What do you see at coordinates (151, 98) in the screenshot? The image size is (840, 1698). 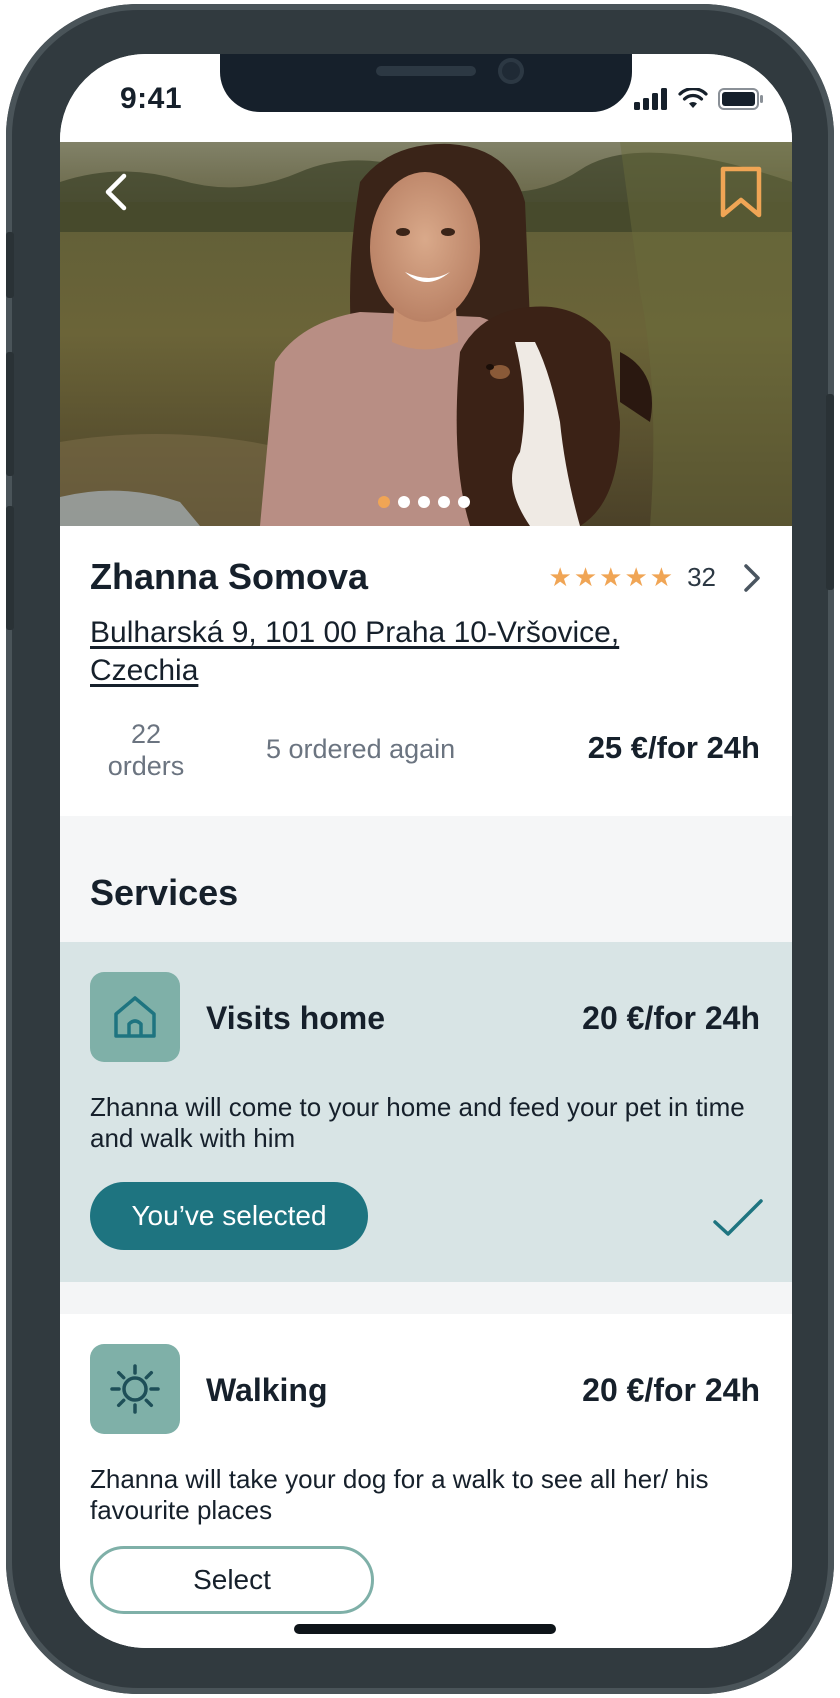 I see `status-time: 9:41` at bounding box center [151, 98].